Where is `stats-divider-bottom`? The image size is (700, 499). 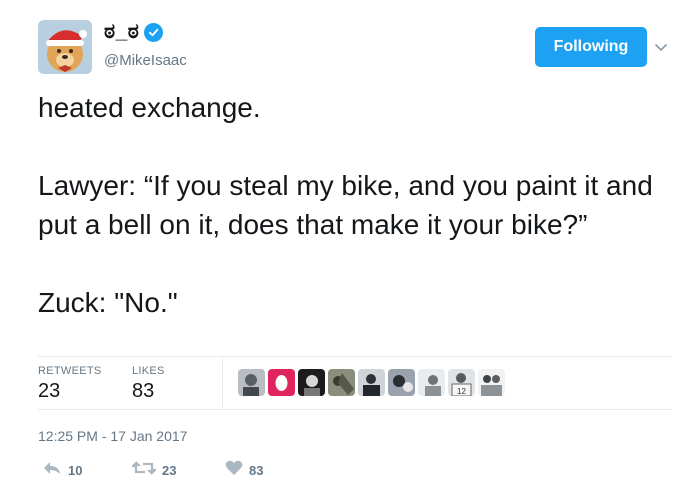 stats-divider-bottom is located at coordinates (355, 409).